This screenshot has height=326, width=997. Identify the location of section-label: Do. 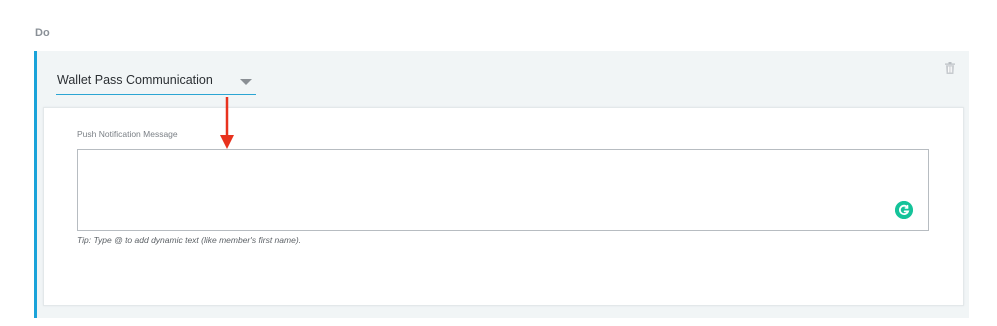
(42, 33).